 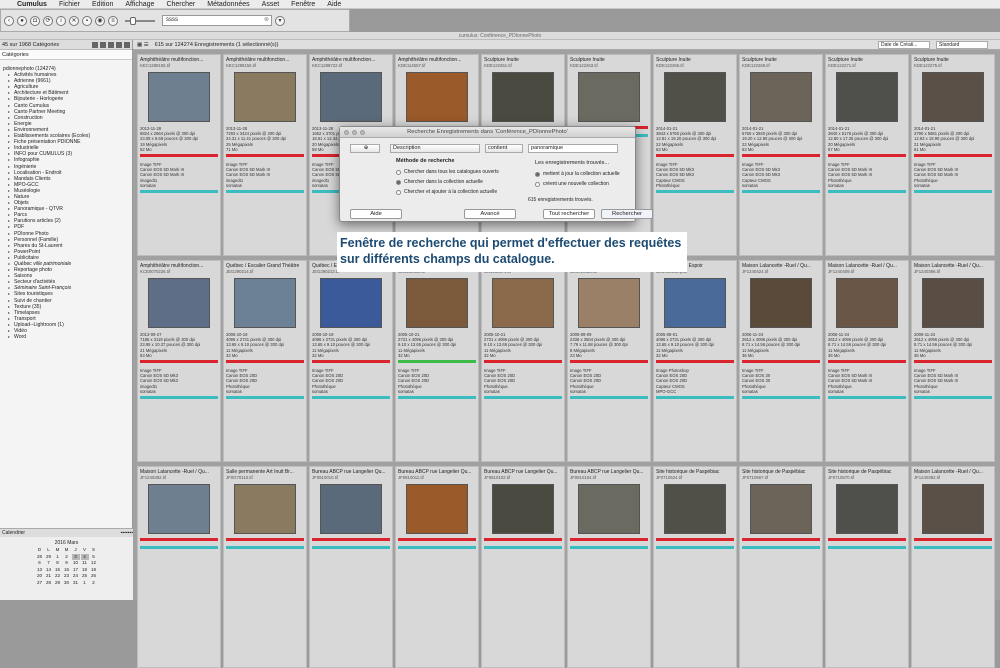 What do you see at coordinates (627, 214) in the screenshot?
I see `find-button: Rechercher` at bounding box center [627, 214].